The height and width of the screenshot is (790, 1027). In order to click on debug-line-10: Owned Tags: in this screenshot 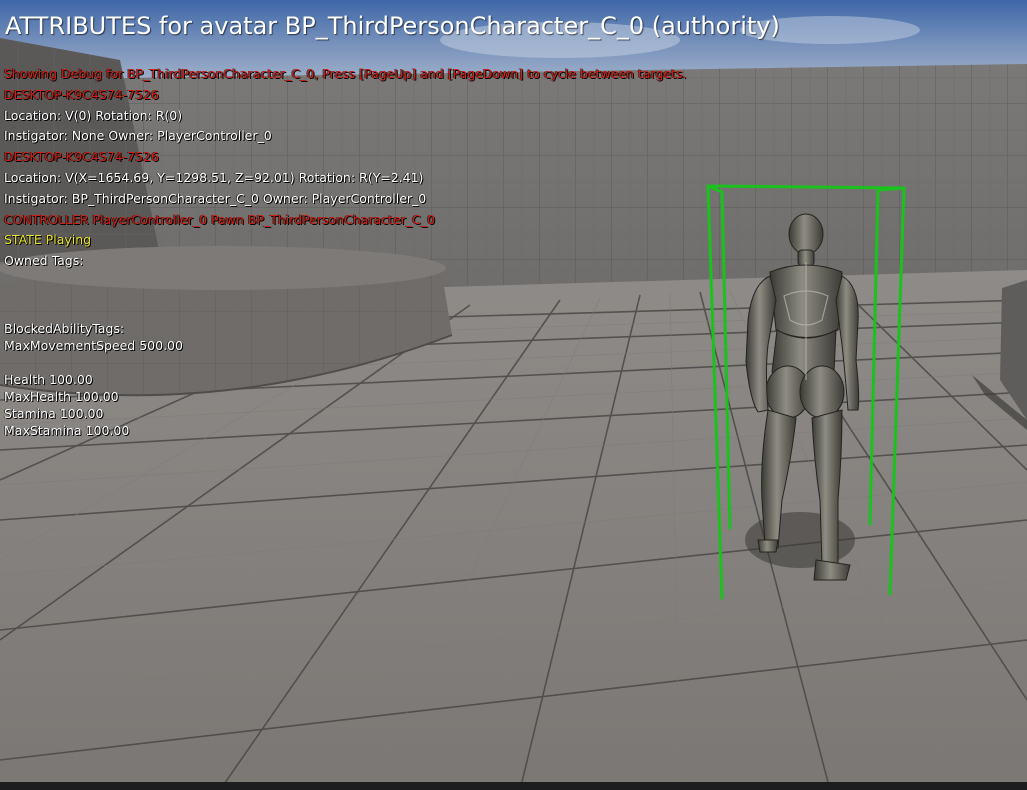, I will do `click(44, 261)`.